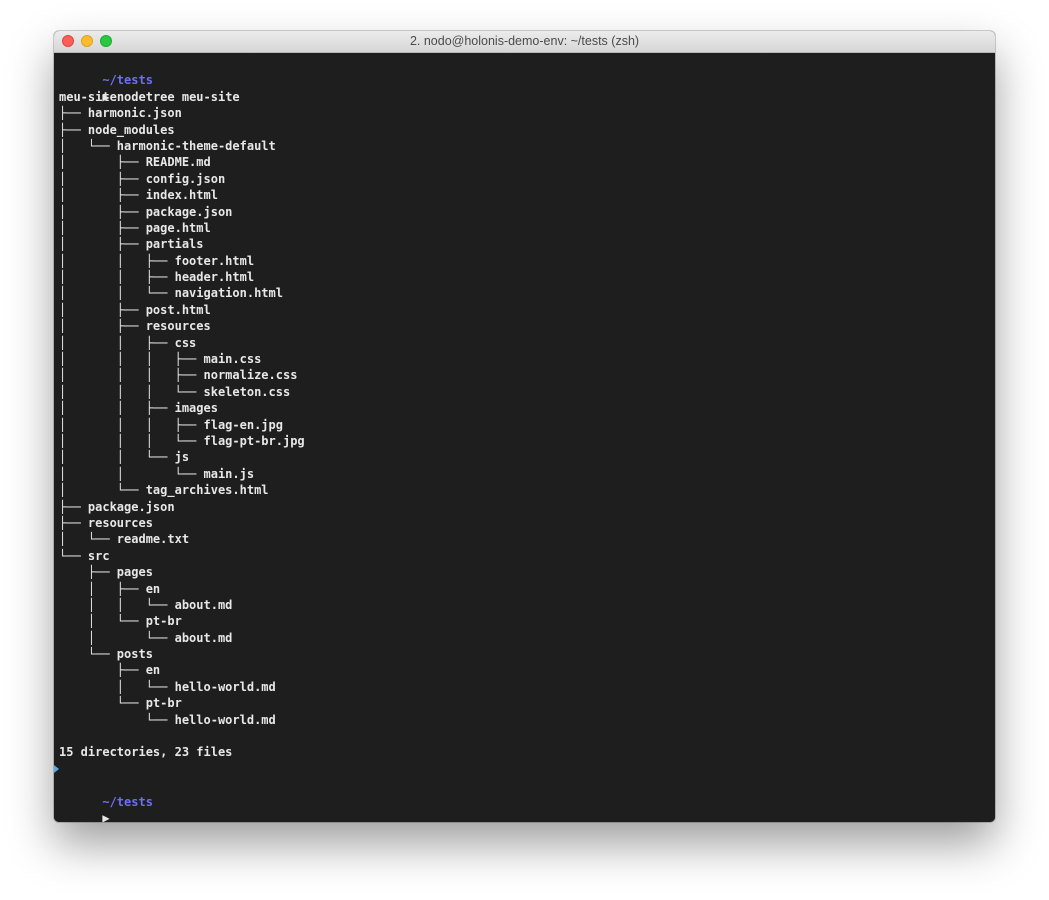  Describe the element at coordinates (167, 145) in the screenshot. I see `tree-line: │ └── harmonic-theme-default` at that location.